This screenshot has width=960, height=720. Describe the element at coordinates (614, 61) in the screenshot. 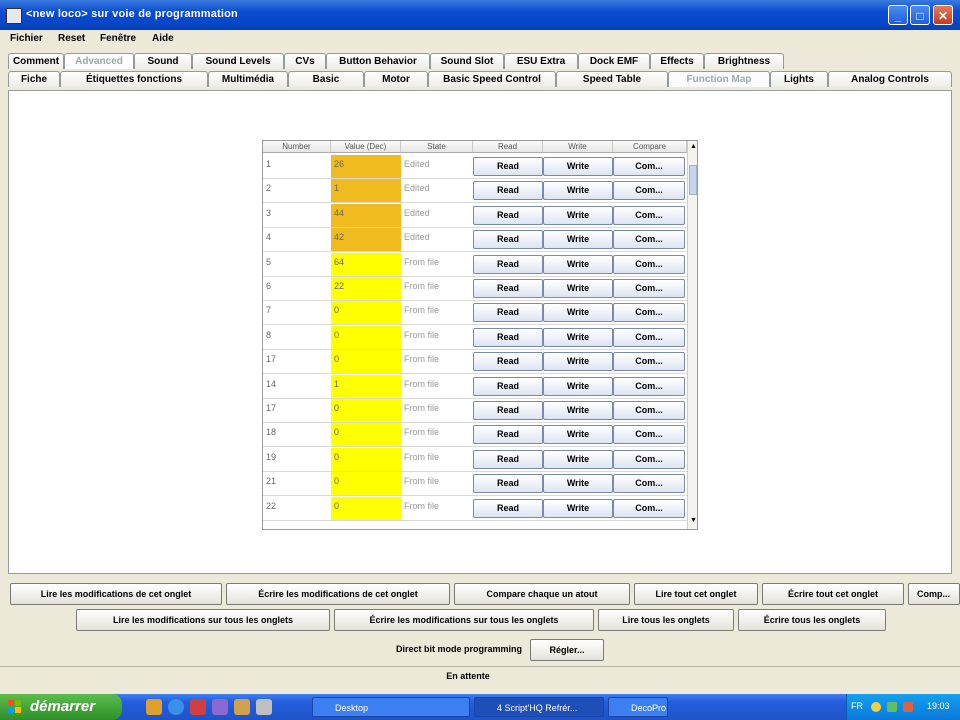

I see `tab-dock-emf: Dock EMF` at that location.